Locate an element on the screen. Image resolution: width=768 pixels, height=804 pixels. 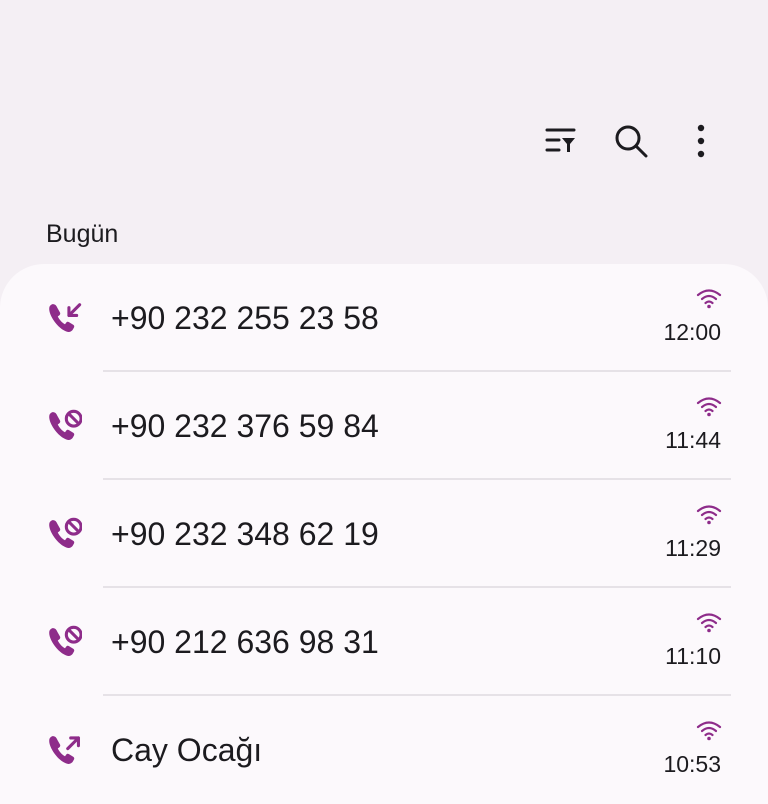
call-time: 11:29 is located at coordinates (693, 548).